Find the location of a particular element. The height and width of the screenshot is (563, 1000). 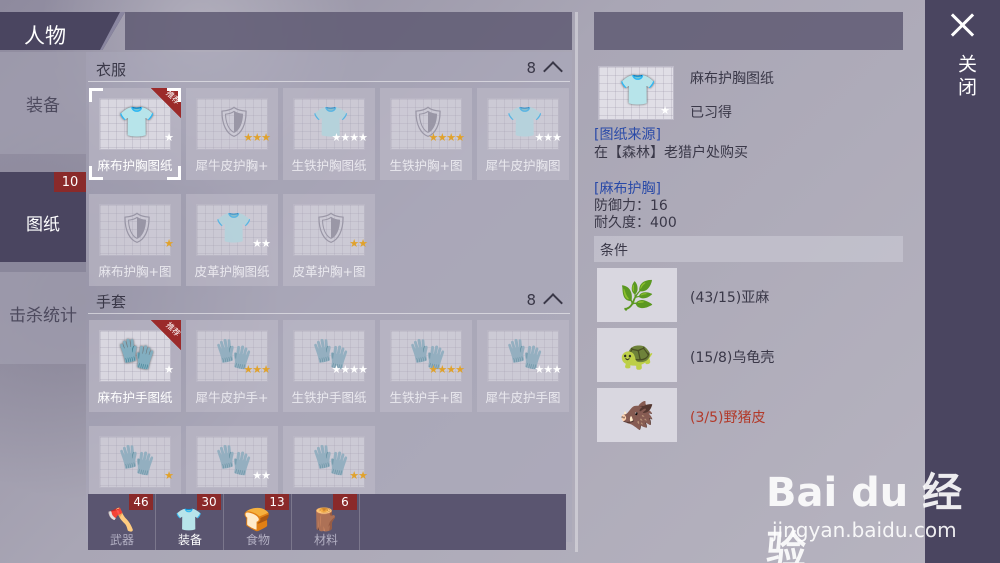

category-count-badge: 30 is located at coordinates (209, 502).